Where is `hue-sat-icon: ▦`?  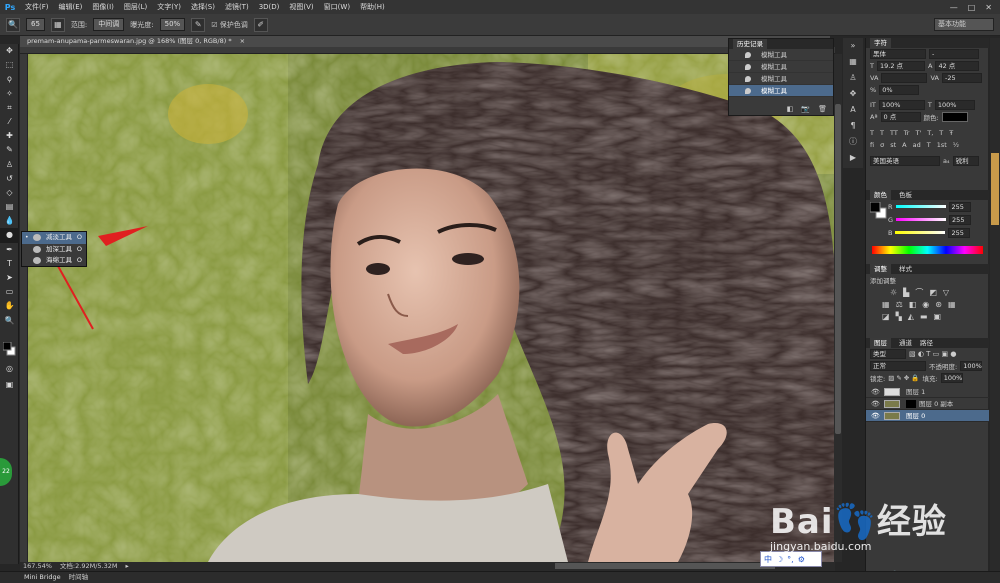
hue-sat-icon: ▦ is located at coordinates (886, 304).